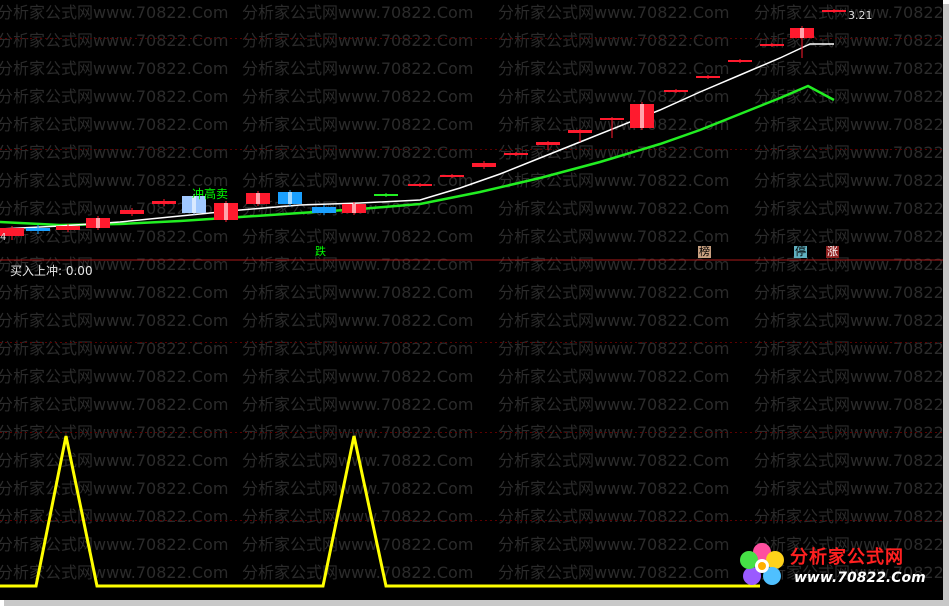 Image resolution: width=949 pixels, height=606 pixels. What do you see at coordinates (800, 251) in the screenshot?
I see `signal-ting: 停` at bounding box center [800, 251].